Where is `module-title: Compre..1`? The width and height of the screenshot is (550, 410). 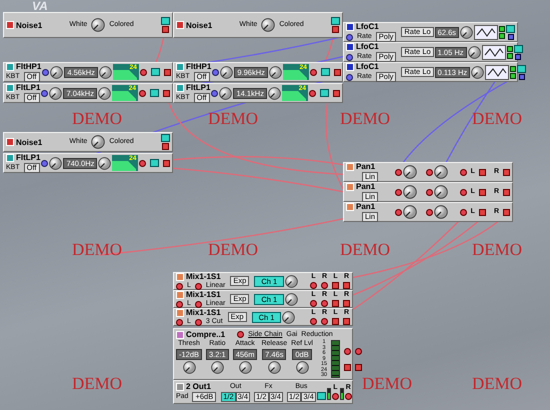
module-title: Compre..1 is located at coordinates (206, 334).